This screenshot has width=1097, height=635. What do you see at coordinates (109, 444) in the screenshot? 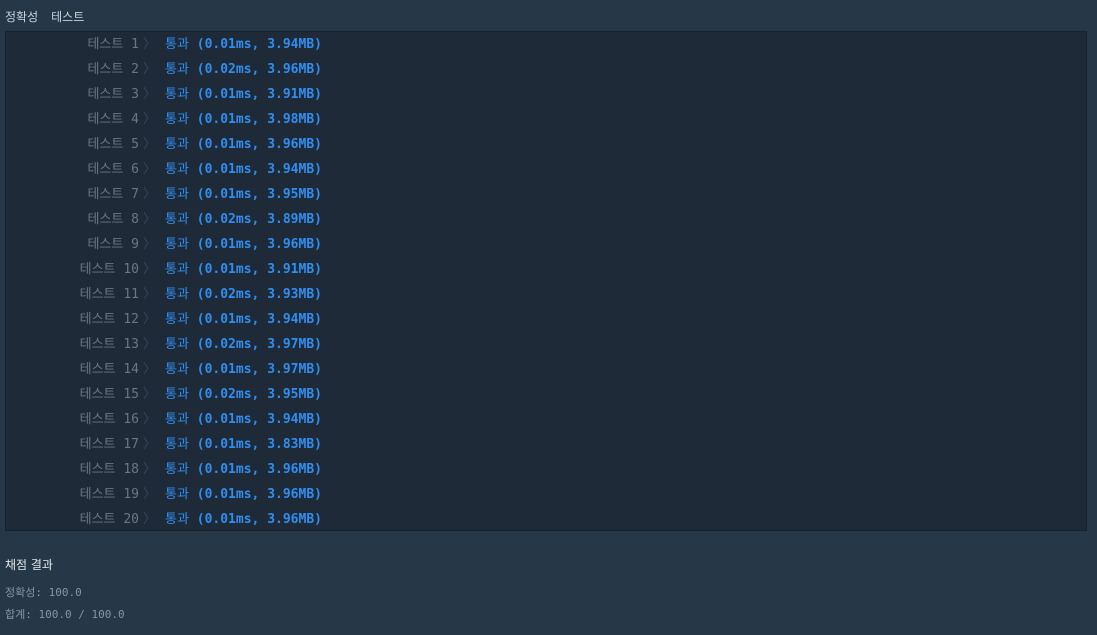
I see `test-label: 테스트 17` at bounding box center [109, 444].